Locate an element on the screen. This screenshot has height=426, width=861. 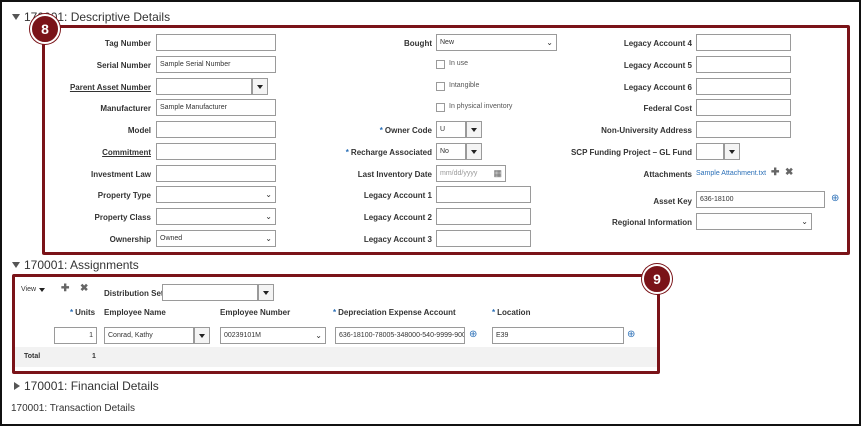
parent-asset-dropdown-button is located at coordinates (260, 86).